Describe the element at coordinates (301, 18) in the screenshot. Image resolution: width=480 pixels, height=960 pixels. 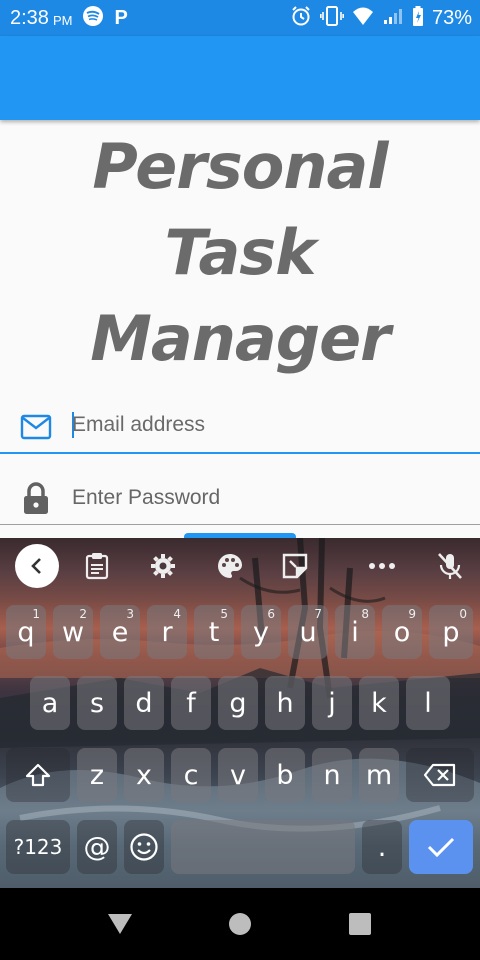
I see `alarm-icon` at that location.